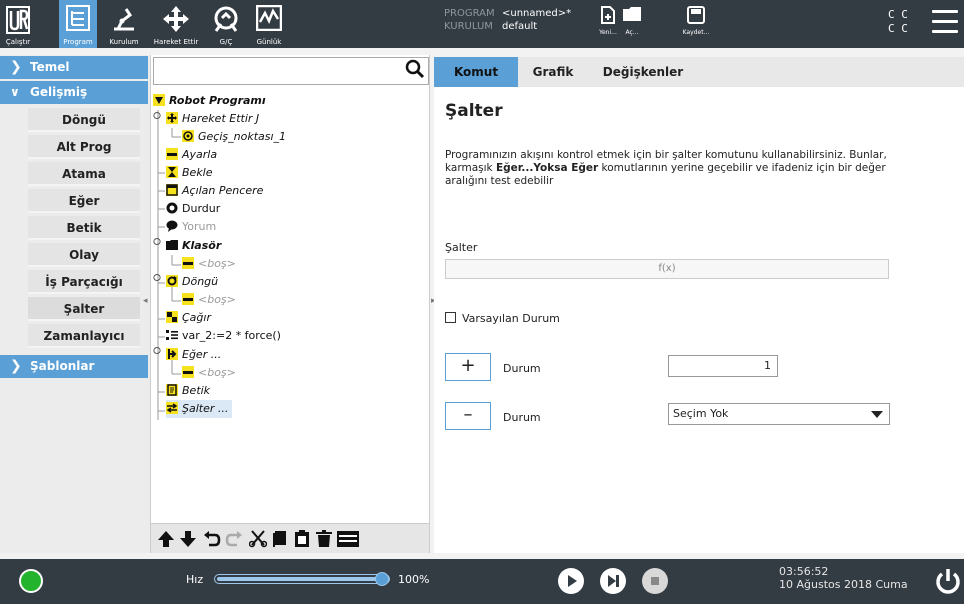 The width and height of the screenshot is (964, 604). I want to click on nav-run-button: Çalıştır, so click(18, 24).